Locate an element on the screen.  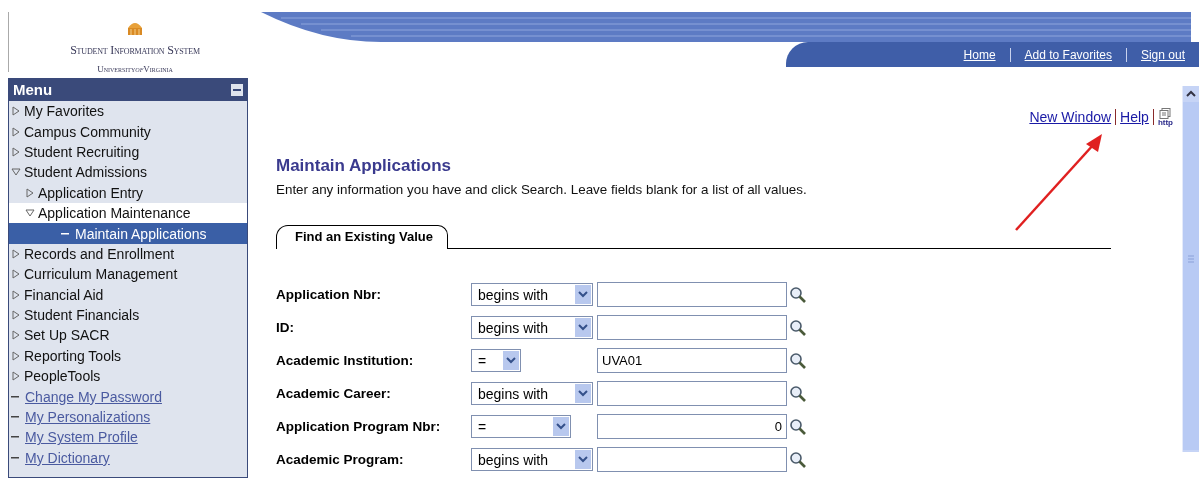
field-label: Application Program Nbr: is located at coordinates (359, 426).